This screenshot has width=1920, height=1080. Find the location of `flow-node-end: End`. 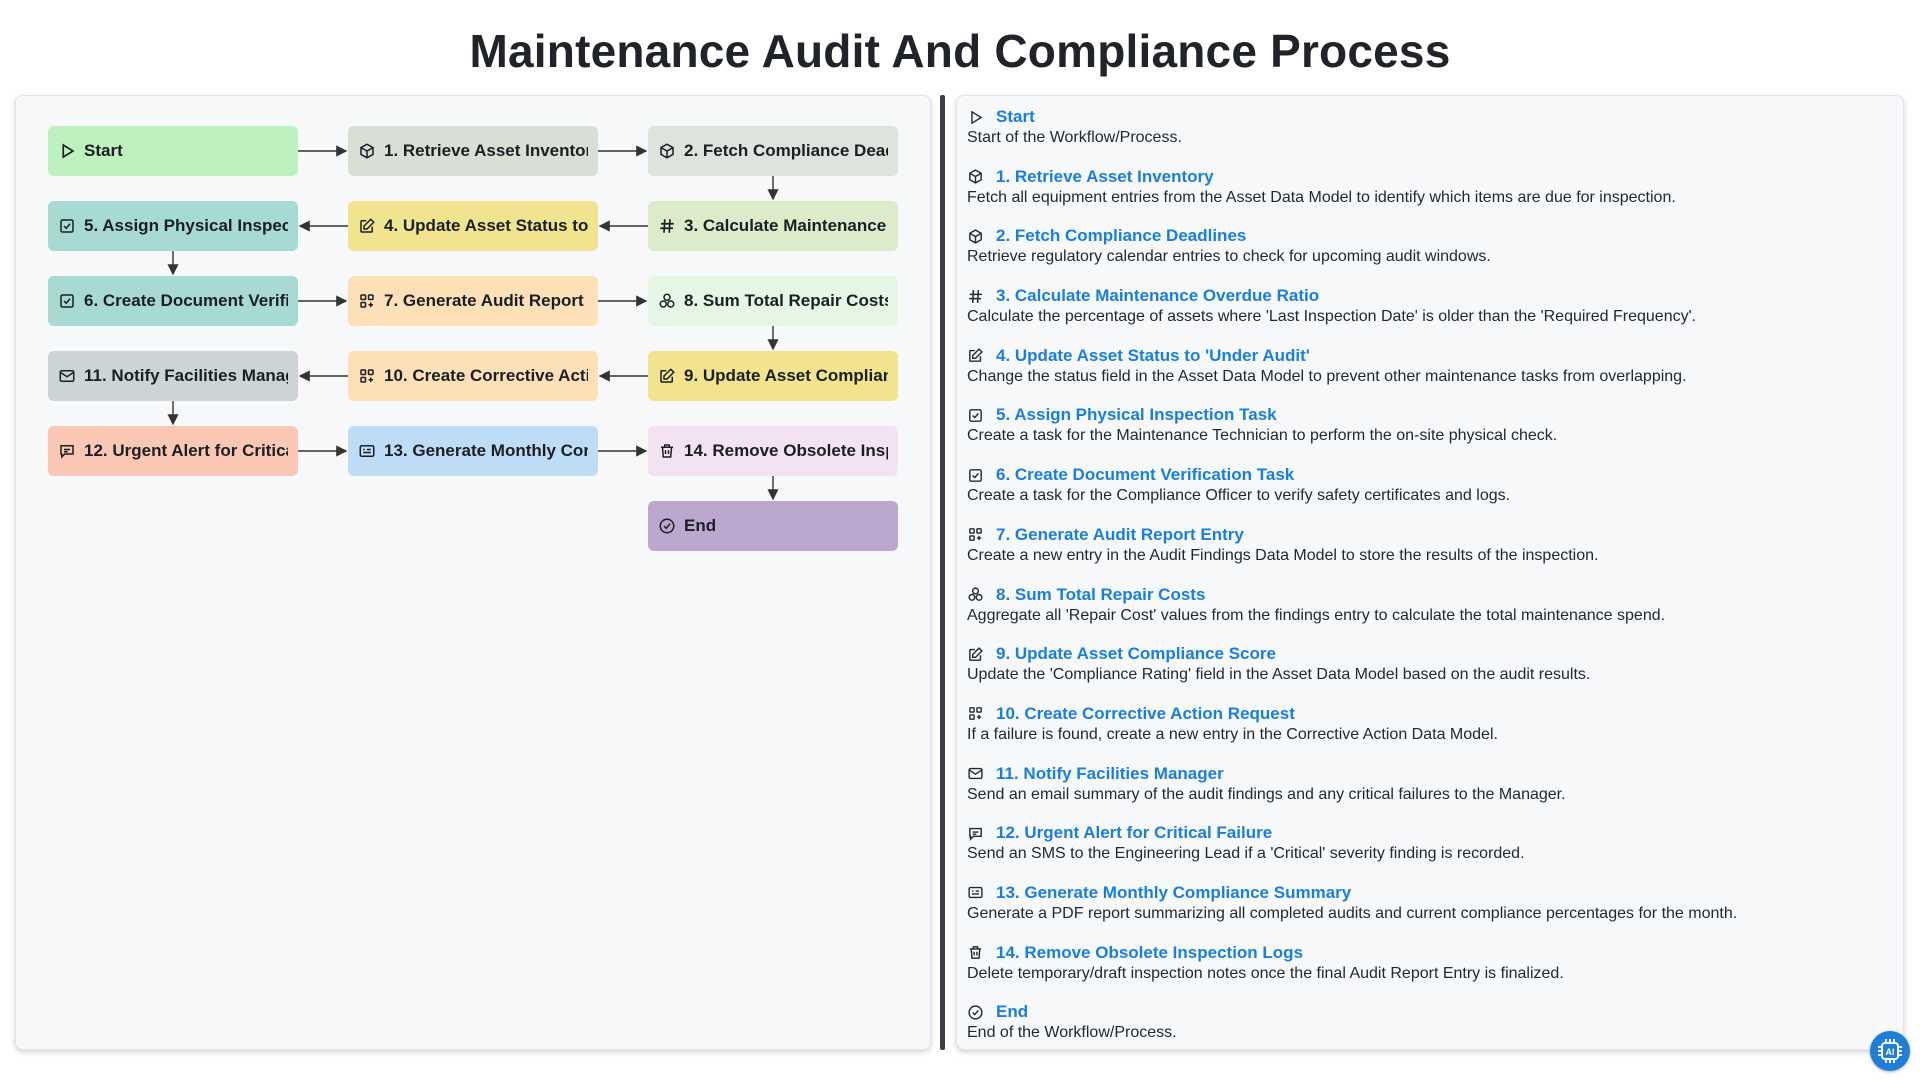

flow-node-end: End is located at coordinates (773, 526).